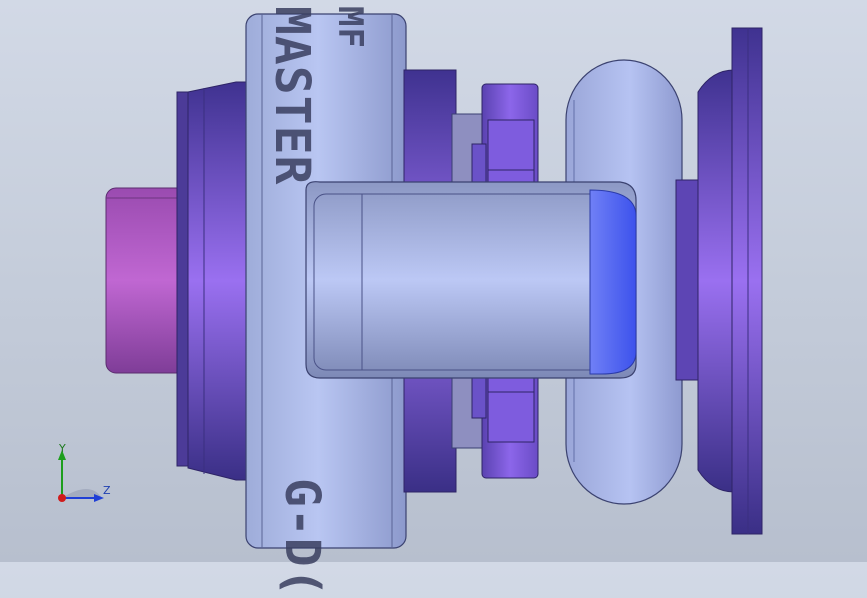  I want to click on engraved-text-gd: G-D(, so click(302, 538).